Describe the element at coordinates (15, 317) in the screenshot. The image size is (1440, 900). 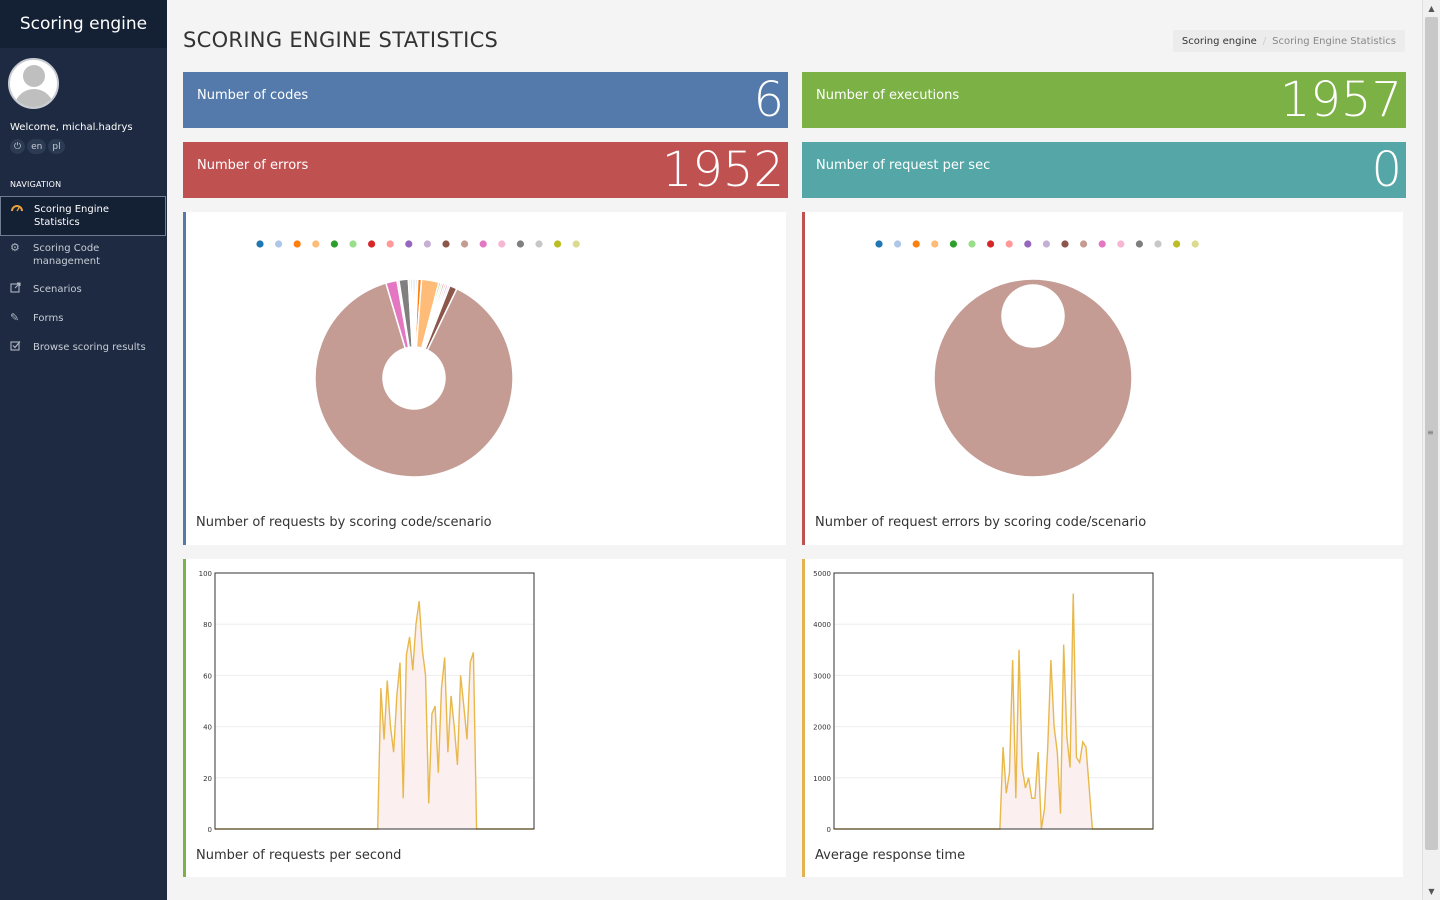
I see `pencil-icon: ✎` at that location.